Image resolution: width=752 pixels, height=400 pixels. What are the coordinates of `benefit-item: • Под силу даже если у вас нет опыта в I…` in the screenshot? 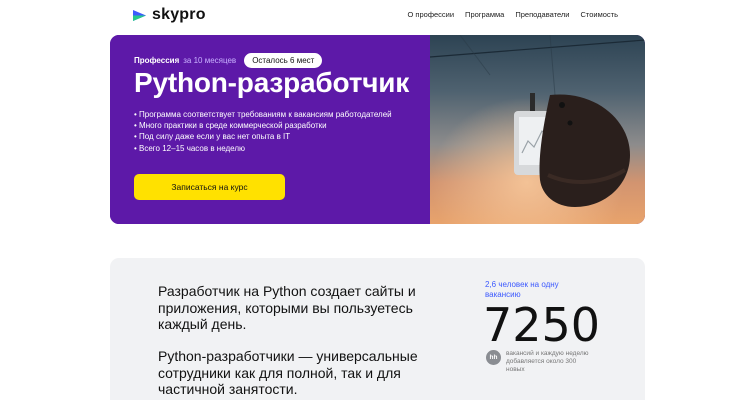 It's located at (212, 137).